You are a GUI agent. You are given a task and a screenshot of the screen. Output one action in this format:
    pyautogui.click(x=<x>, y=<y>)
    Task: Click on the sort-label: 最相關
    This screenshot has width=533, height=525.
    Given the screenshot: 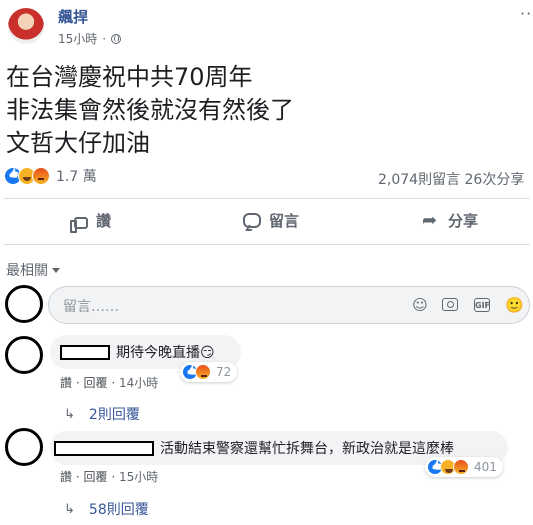 What is the action you would take?
    pyautogui.click(x=27, y=271)
    